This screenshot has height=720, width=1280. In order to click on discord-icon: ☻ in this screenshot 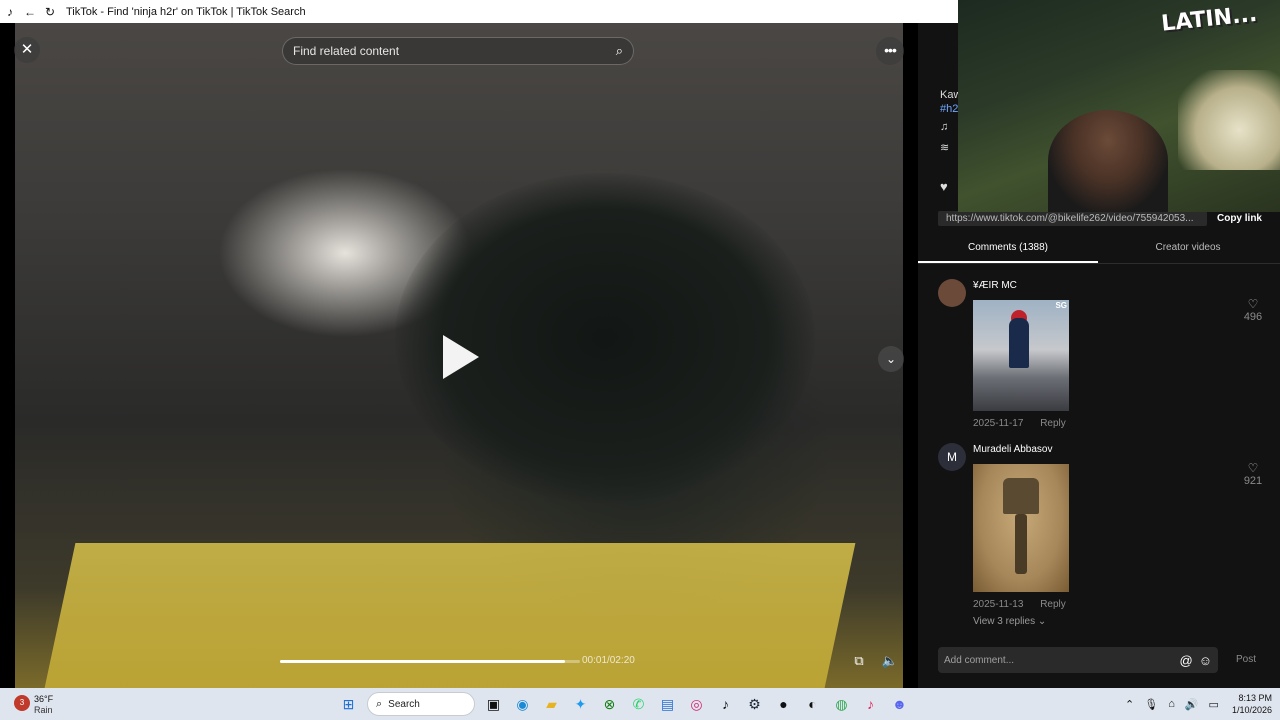, I will do `click(899, 704)`.